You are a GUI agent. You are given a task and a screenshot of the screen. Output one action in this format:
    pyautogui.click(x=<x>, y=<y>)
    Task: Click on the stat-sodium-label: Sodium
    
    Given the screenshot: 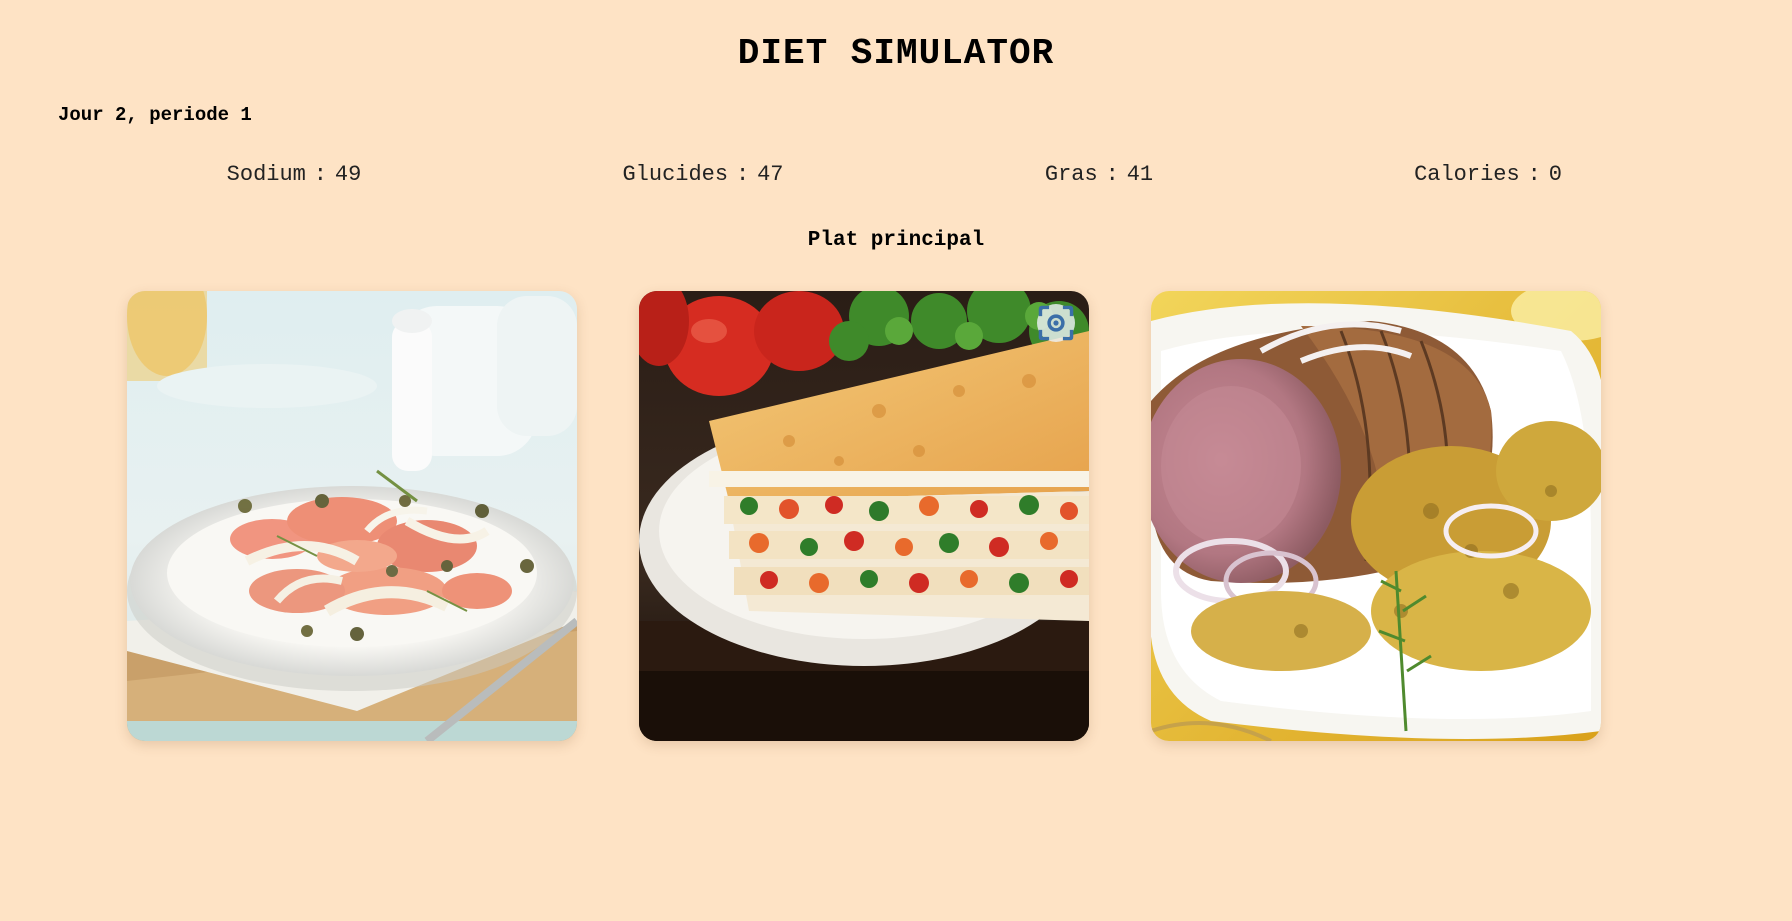 What is the action you would take?
    pyautogui.click(x=266, y=174)
    